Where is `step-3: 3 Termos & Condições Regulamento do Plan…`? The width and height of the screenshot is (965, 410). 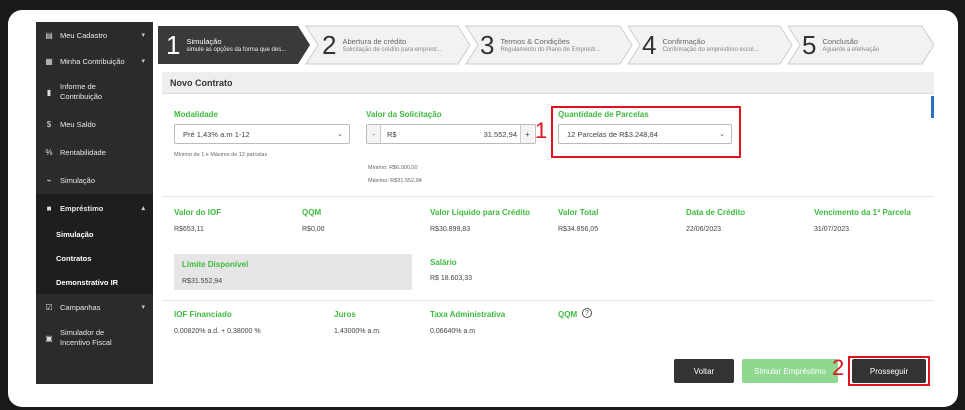 step-3: 3 Termos & Condições Regulamento do Plan… is located at coordinates (540, 45).